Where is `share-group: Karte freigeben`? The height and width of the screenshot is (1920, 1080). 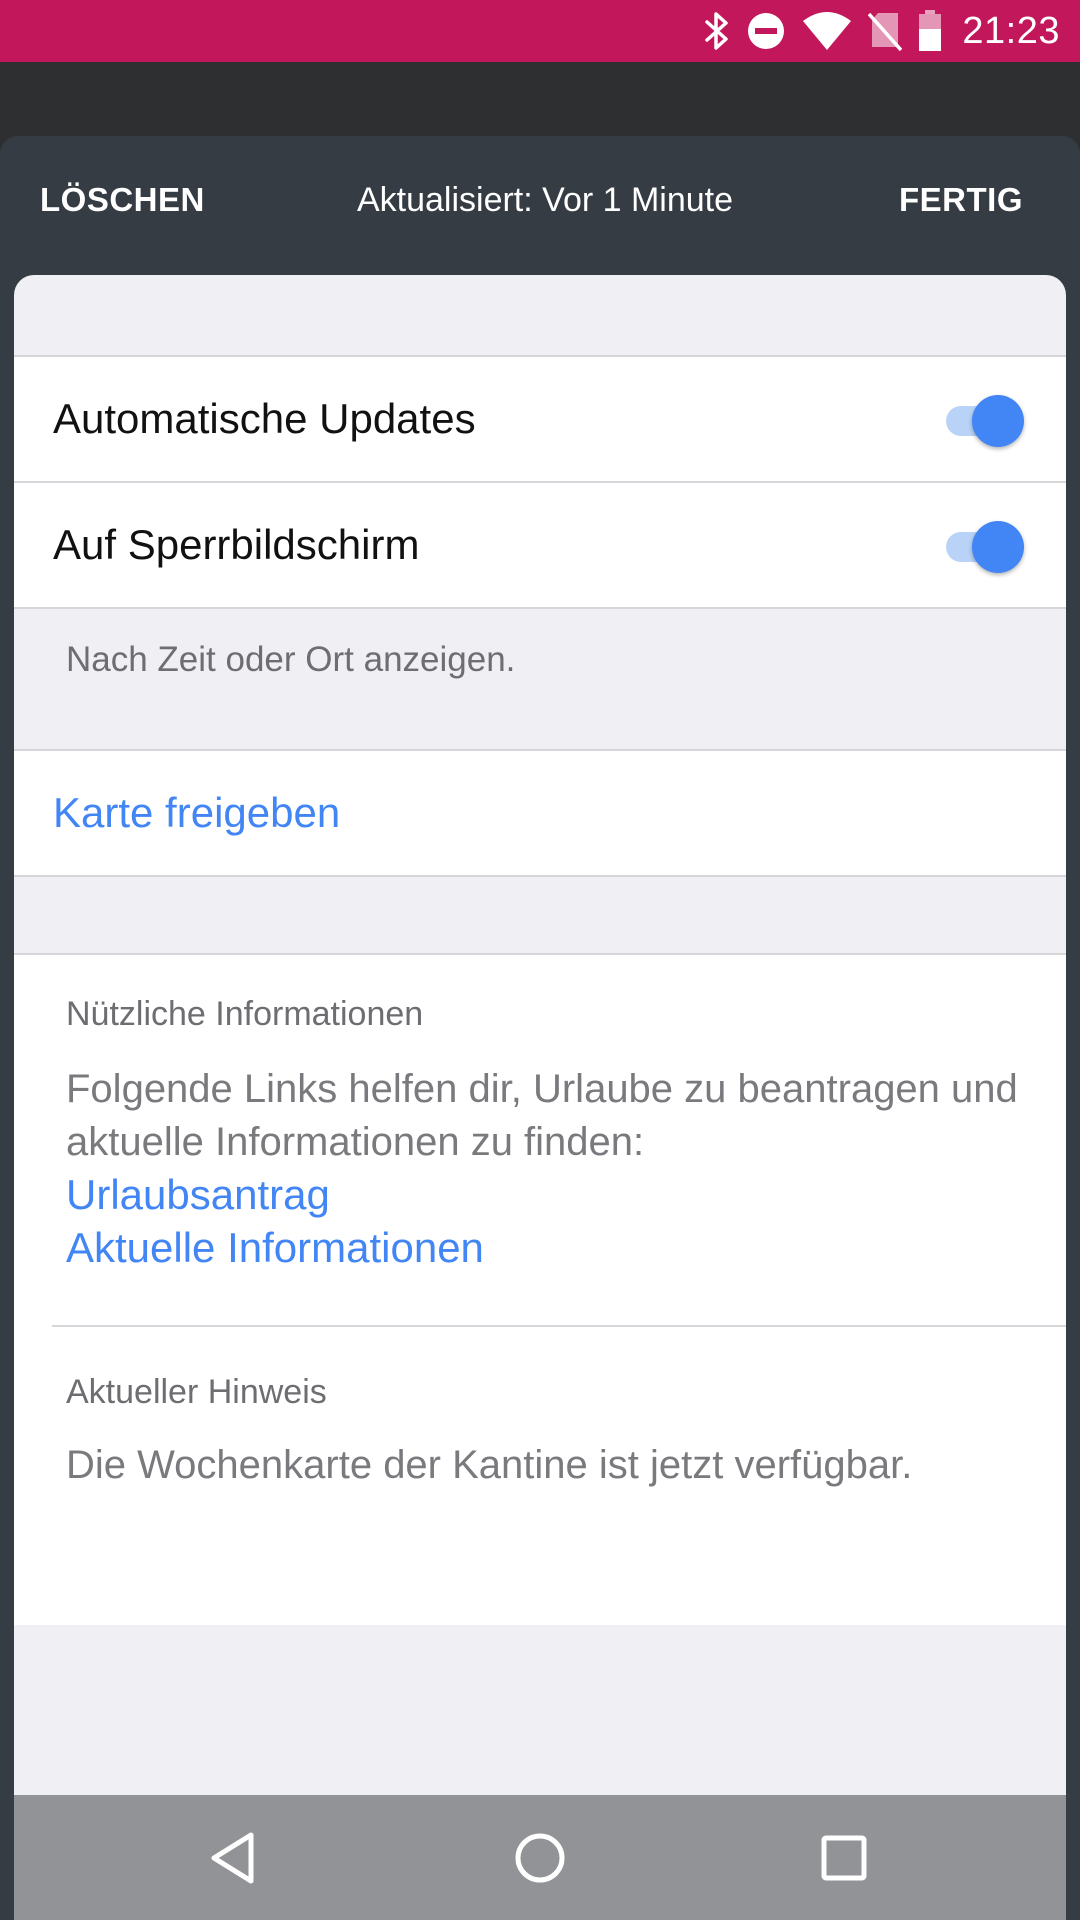
share-group: Karte freigeben is located at coordinates (540, 813).